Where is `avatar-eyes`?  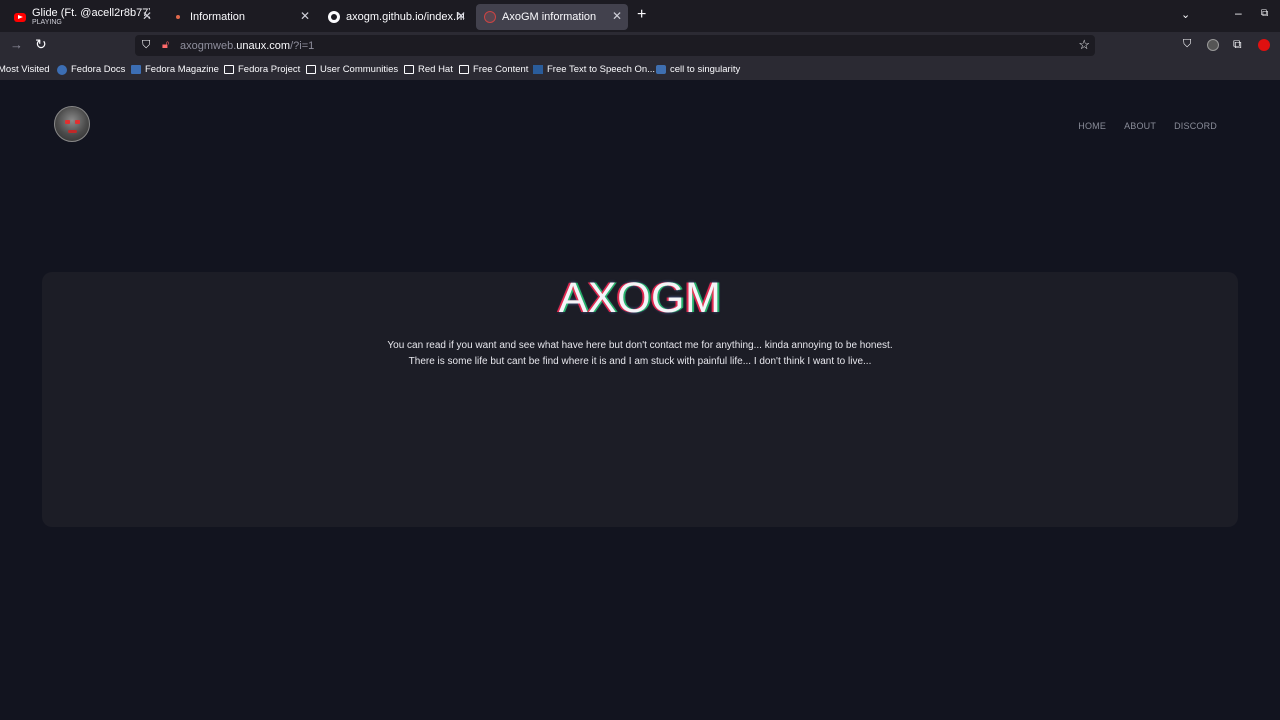 avatar-eyes is located at coordinates (72, 122).